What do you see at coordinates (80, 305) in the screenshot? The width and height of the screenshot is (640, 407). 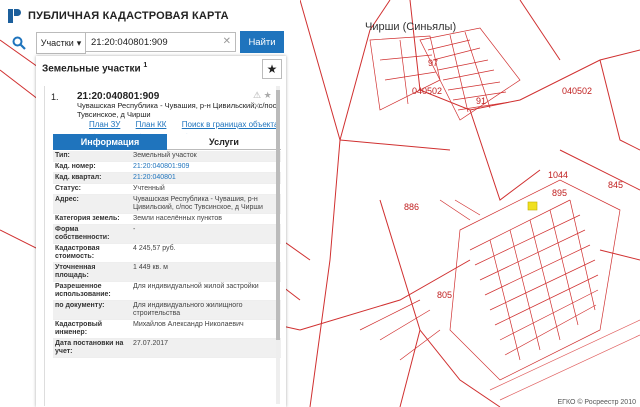 I see `row-label: по документу:` at bounding box center [80, 305].